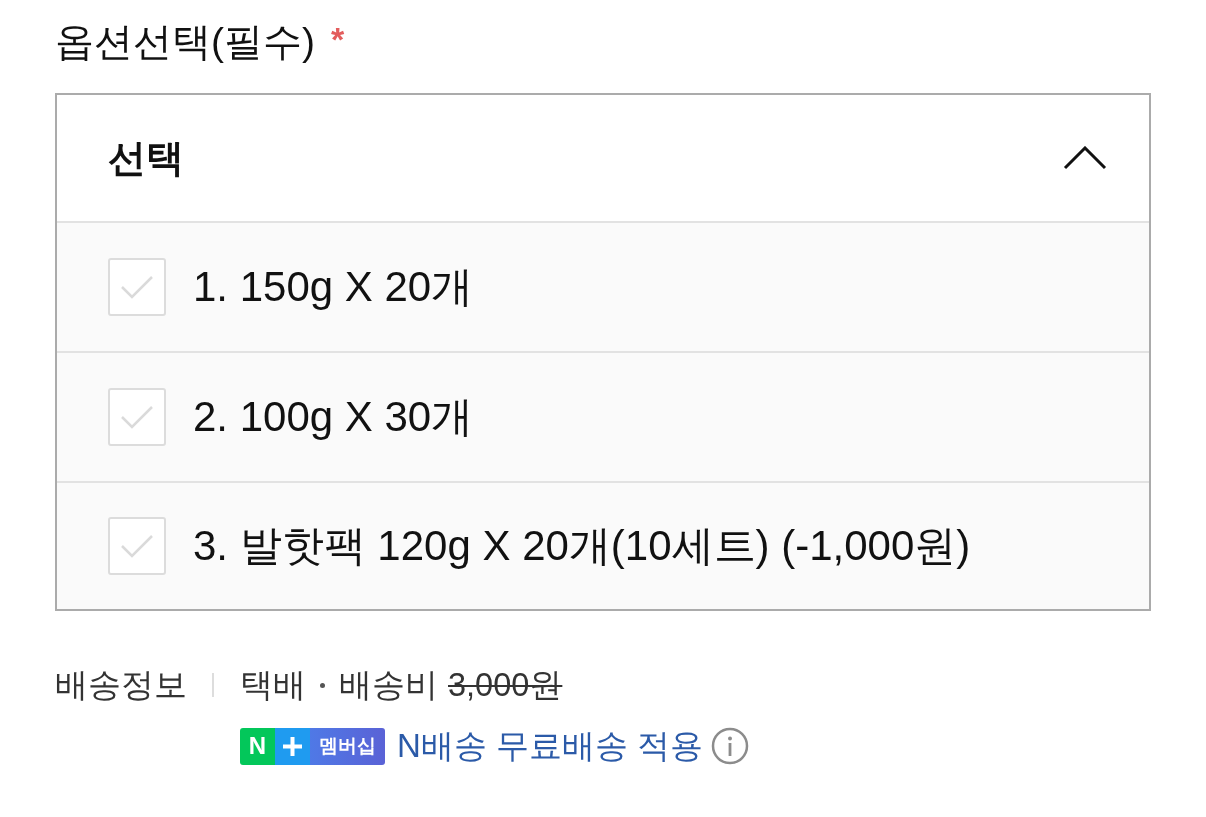  Describe the element at coordinates (550, 746) in the screenshot. I see `benefit-text: N배송 무료배송 적용` at that location.